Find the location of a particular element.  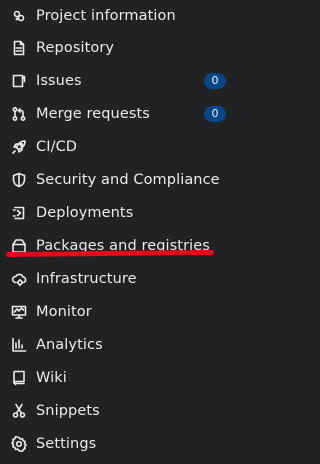

sidebar-item-infrastructure: Infrastructure is located at coordinates (126, 278).